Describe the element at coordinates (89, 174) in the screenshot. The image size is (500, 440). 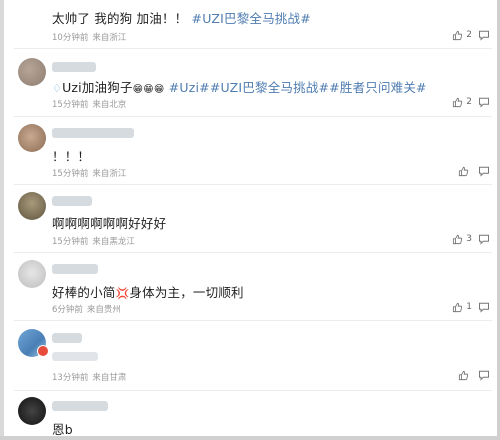
I see `comment-meta: 15分钟前 来自浙江` at that location.